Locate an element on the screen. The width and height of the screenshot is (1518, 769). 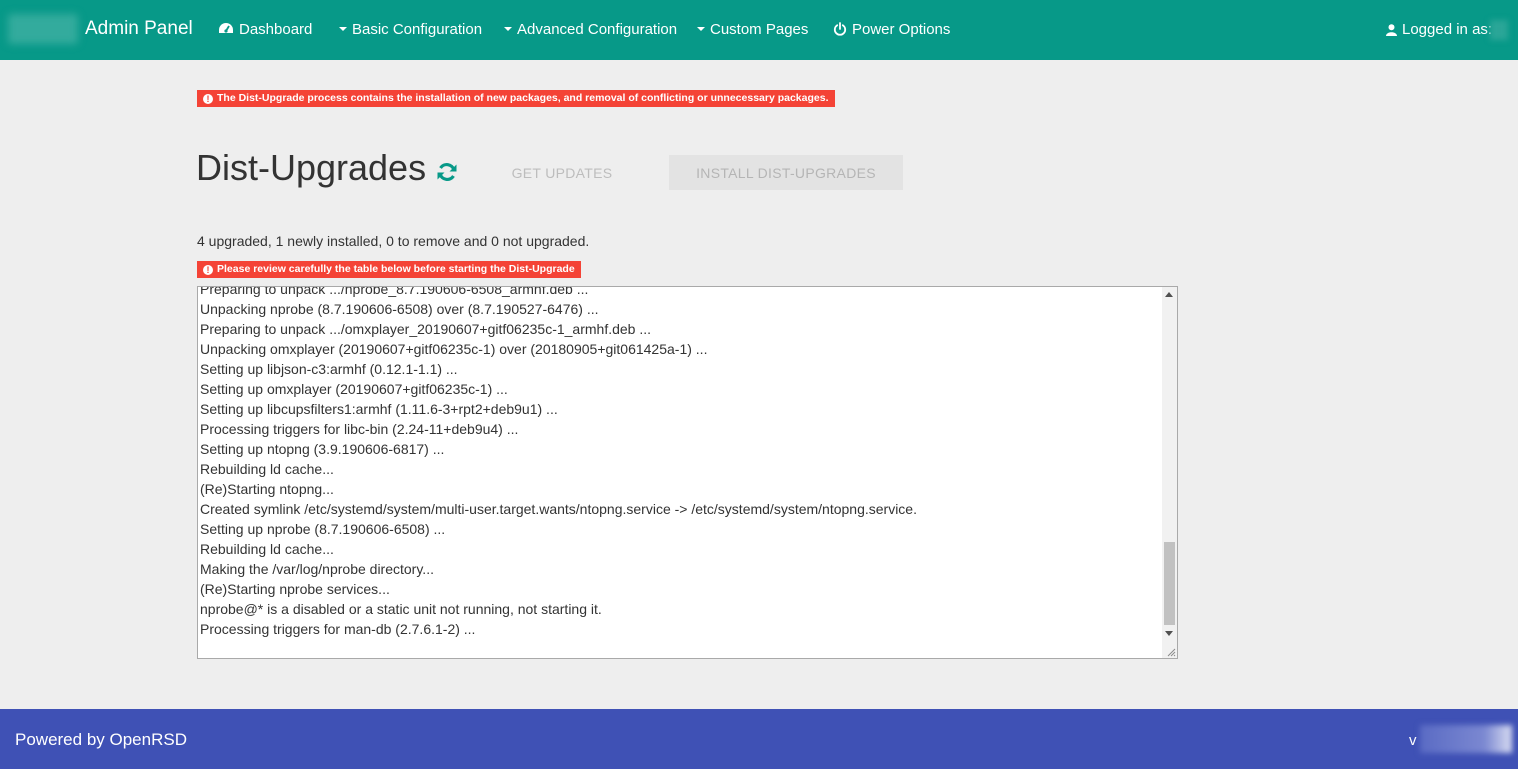
footer: Powered by OpenRSD v is located at coordinates (759, 739).